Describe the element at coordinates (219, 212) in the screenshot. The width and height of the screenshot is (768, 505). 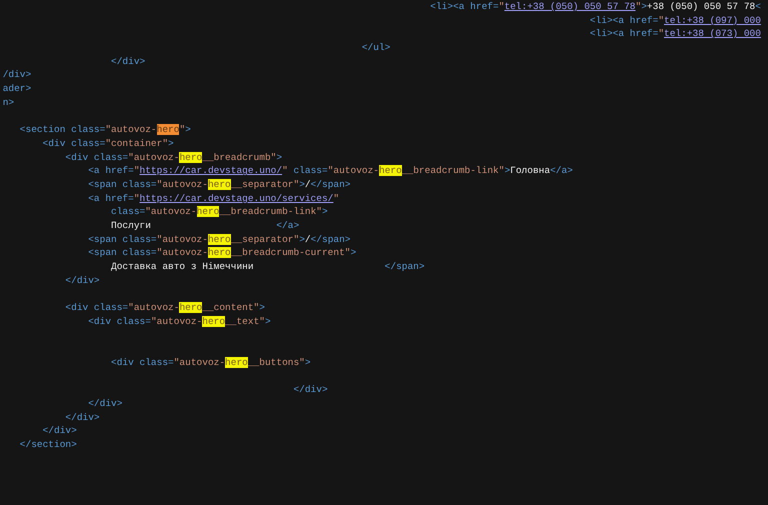
I see `code-line: class="autovoz-hero__breadcrumb-link">` at that location.